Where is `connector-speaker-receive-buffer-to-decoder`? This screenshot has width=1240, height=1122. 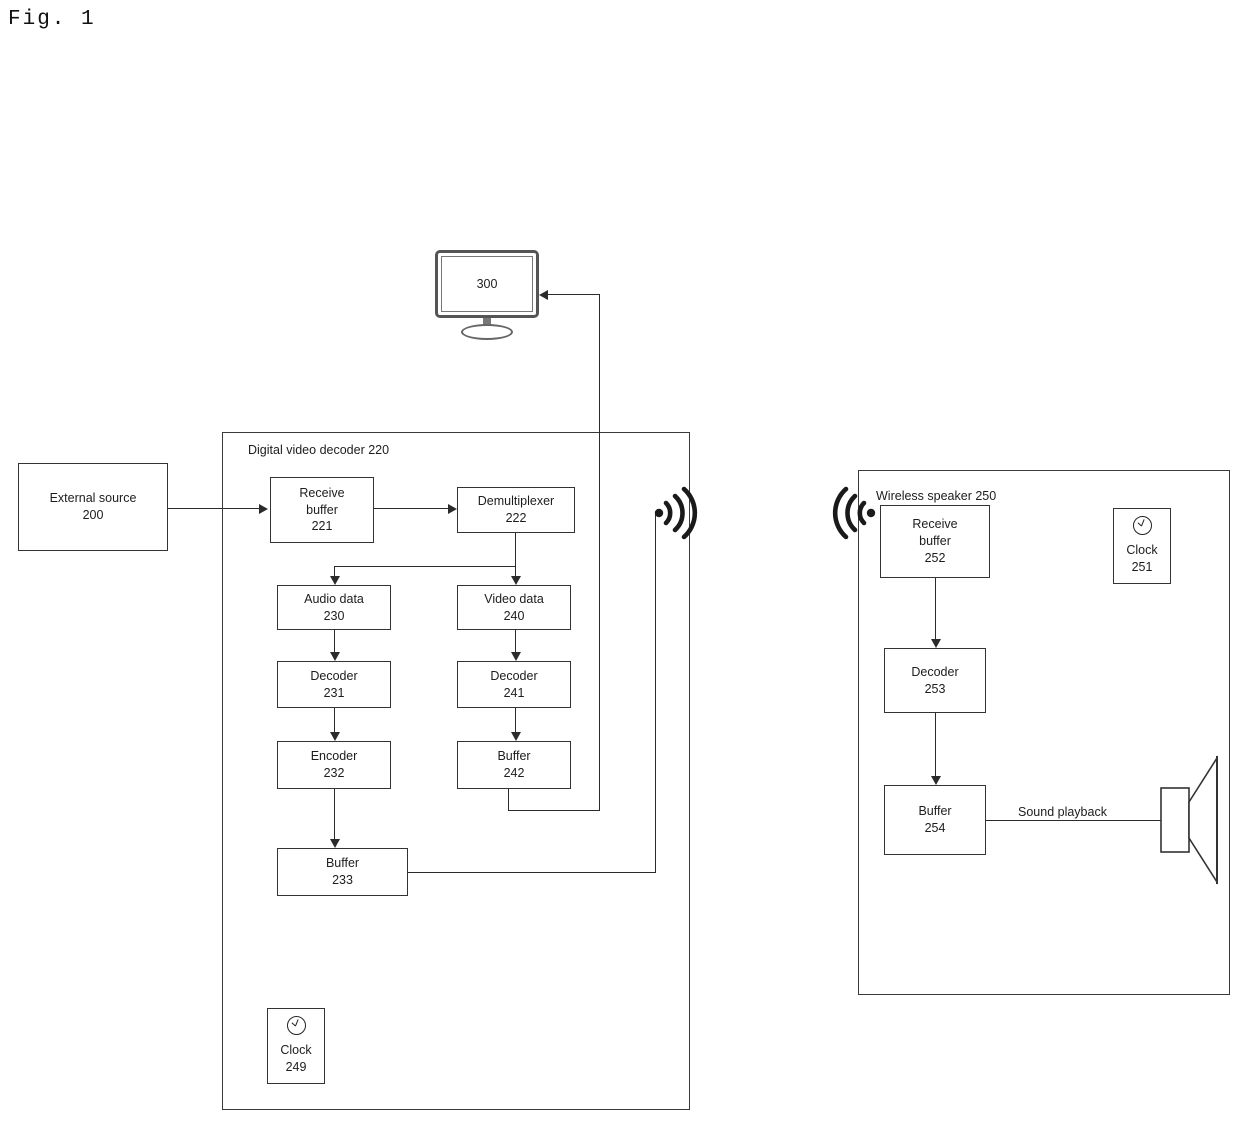
connector-speaker-receive-buffer-to-decoder is located at coordinates (935, 609).